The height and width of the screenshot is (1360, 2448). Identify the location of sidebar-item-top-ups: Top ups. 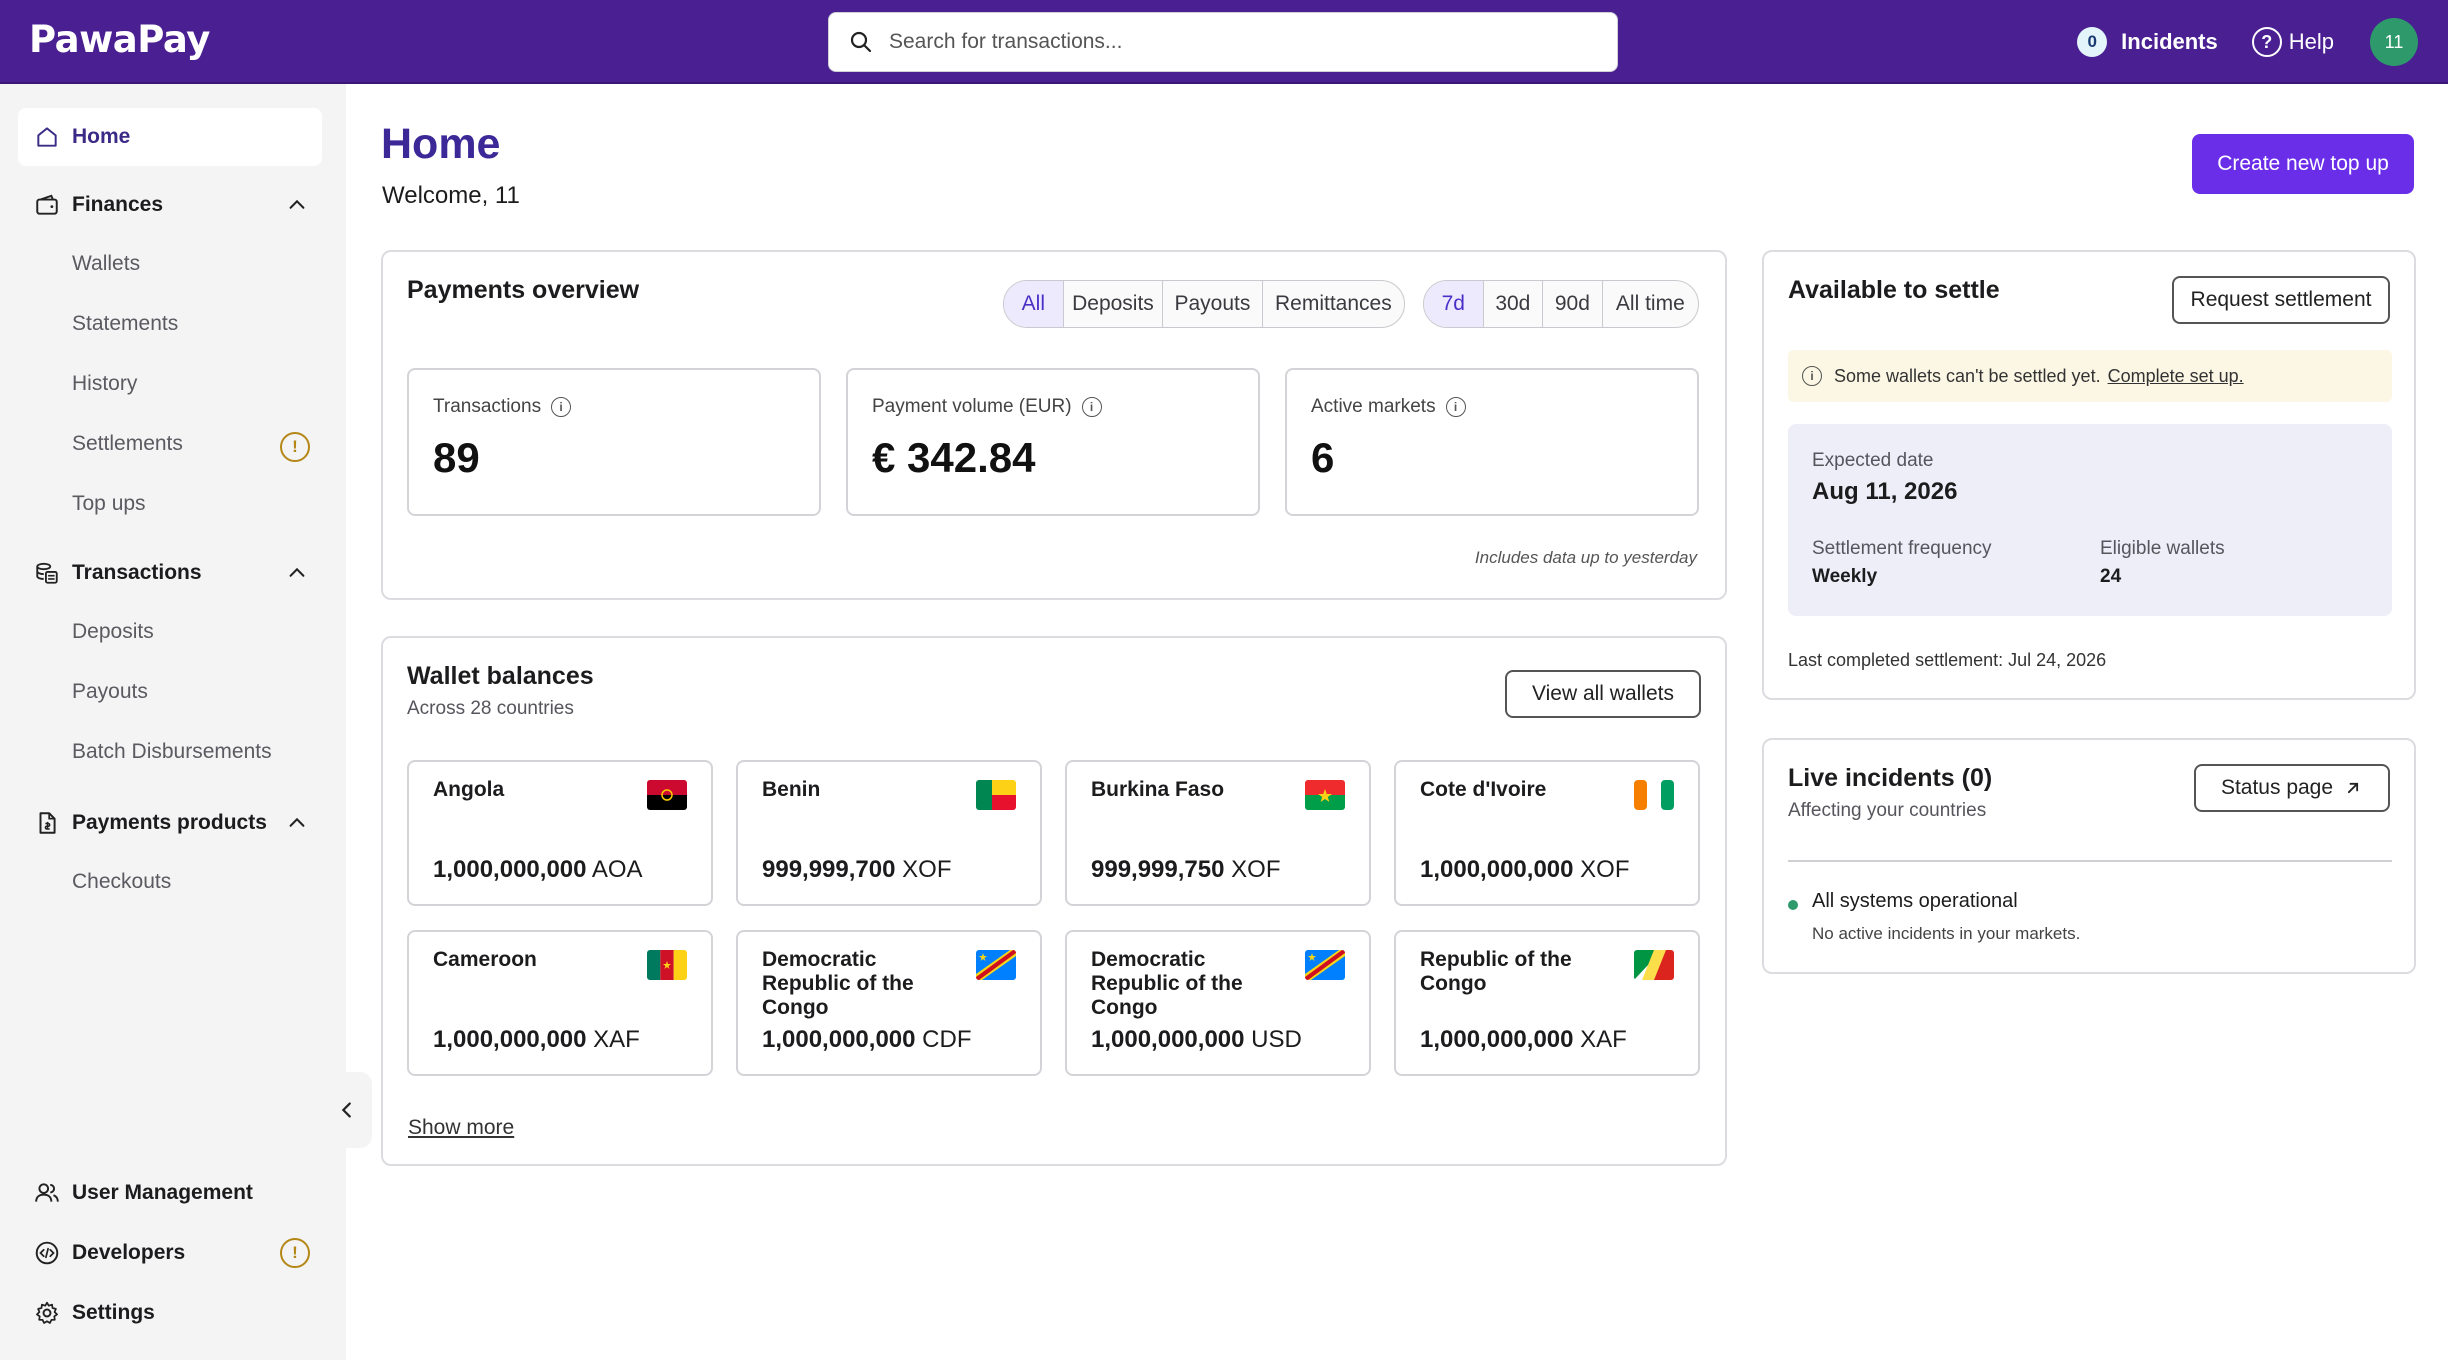
(109, 504).